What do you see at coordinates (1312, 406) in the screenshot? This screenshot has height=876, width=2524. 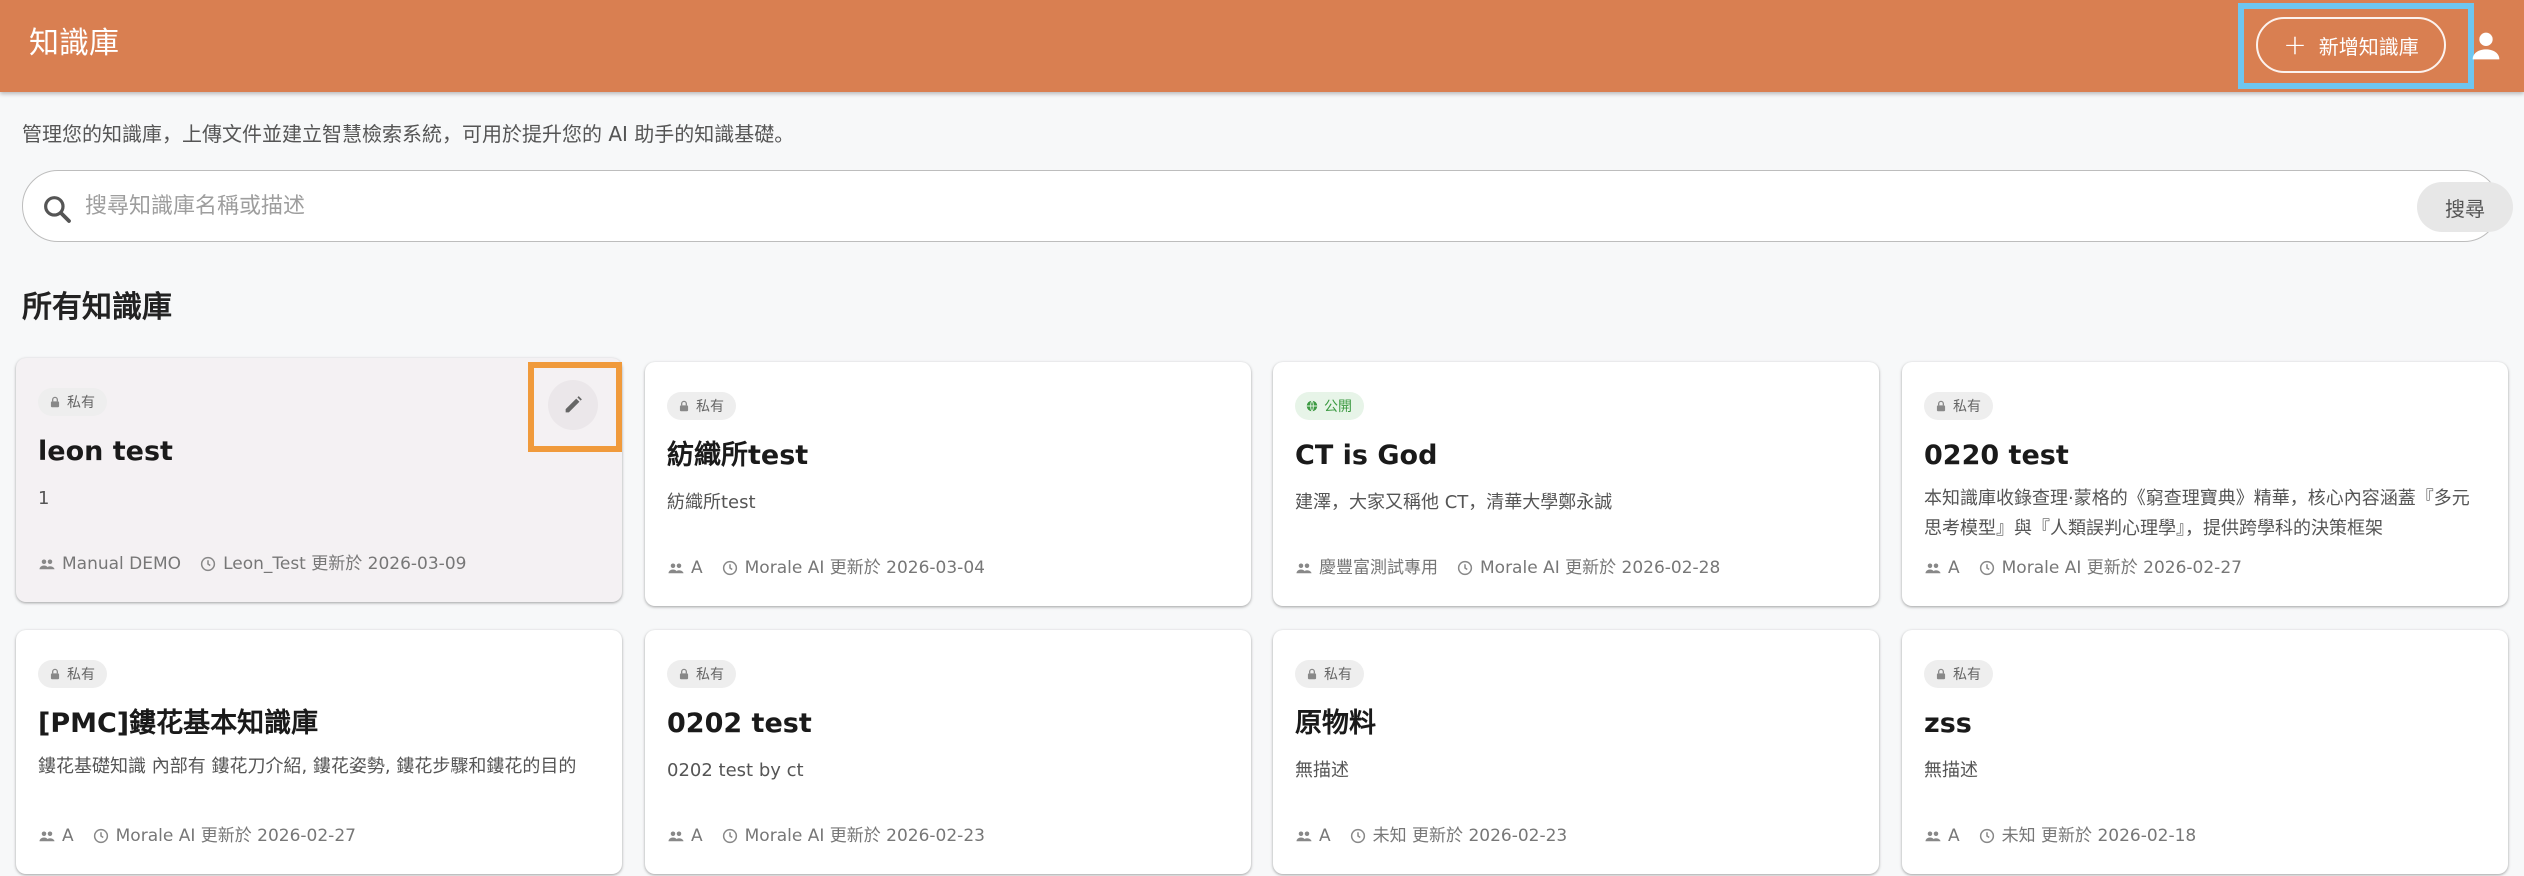 I see `globe-icon` at bounding box center [1312, 406].